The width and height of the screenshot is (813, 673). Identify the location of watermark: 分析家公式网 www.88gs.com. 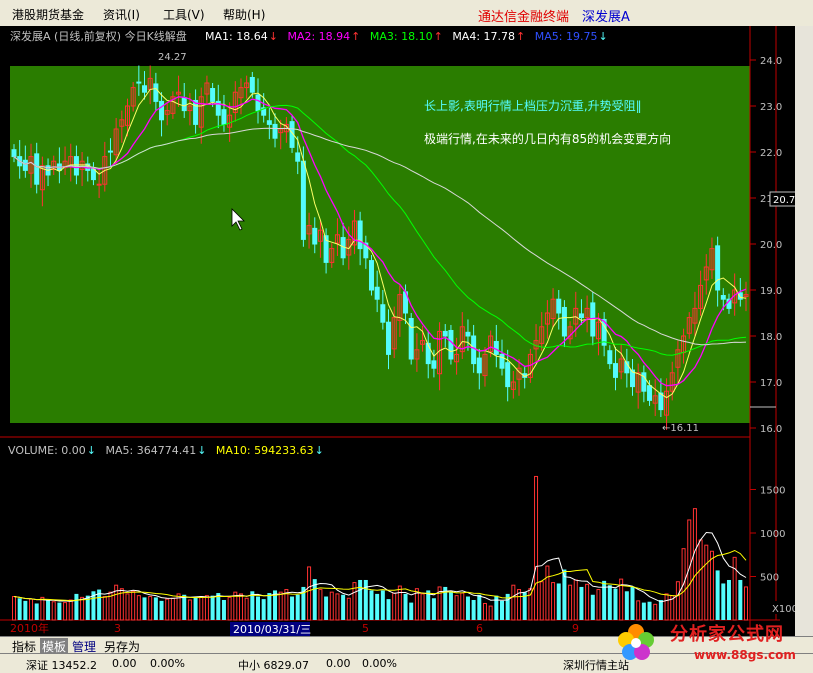
(712, 641).